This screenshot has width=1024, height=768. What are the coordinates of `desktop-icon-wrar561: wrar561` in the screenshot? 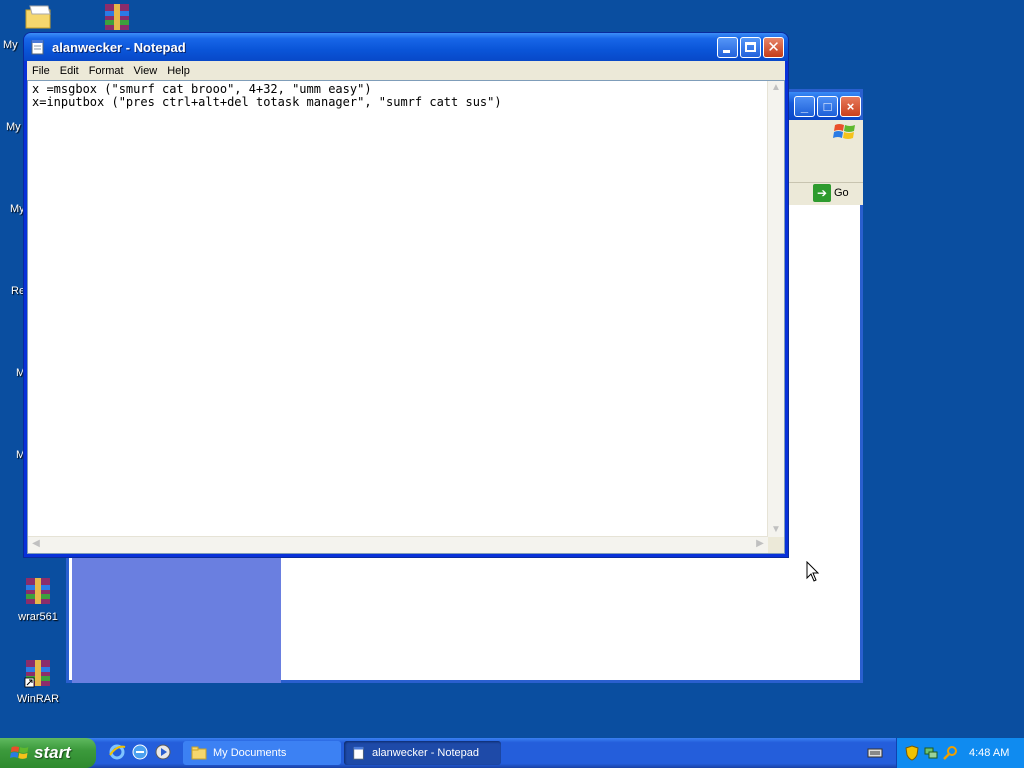 It's located at (38, 599).